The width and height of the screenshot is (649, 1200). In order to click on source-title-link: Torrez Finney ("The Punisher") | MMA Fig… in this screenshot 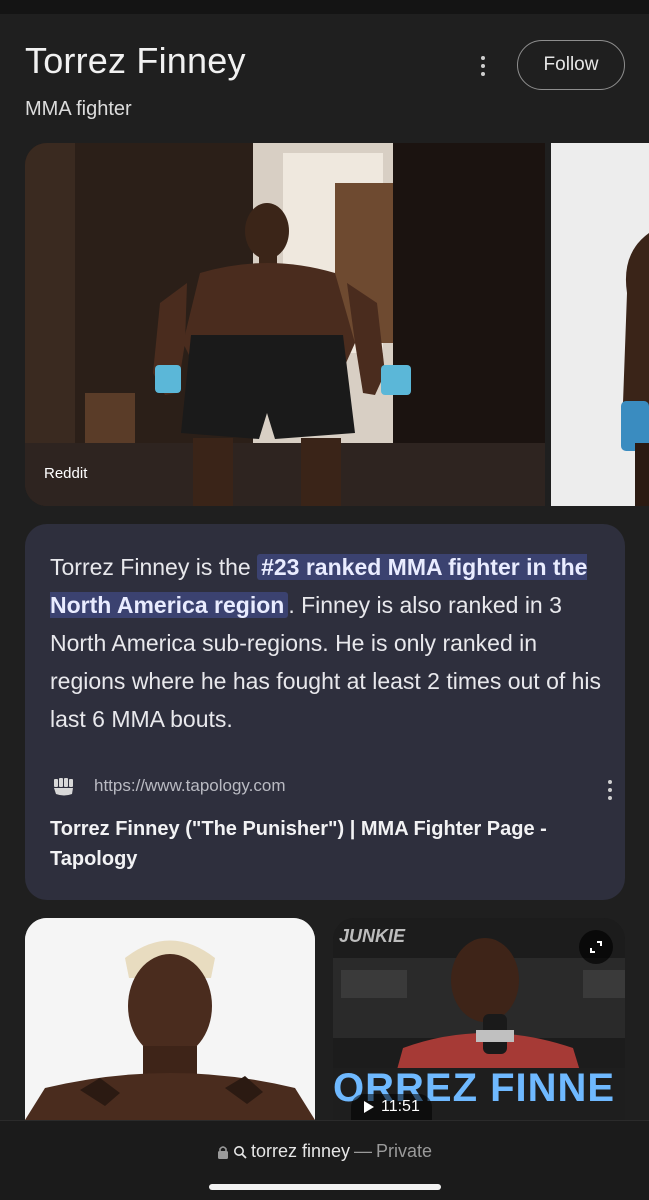, I will do `click(325, 844)`.